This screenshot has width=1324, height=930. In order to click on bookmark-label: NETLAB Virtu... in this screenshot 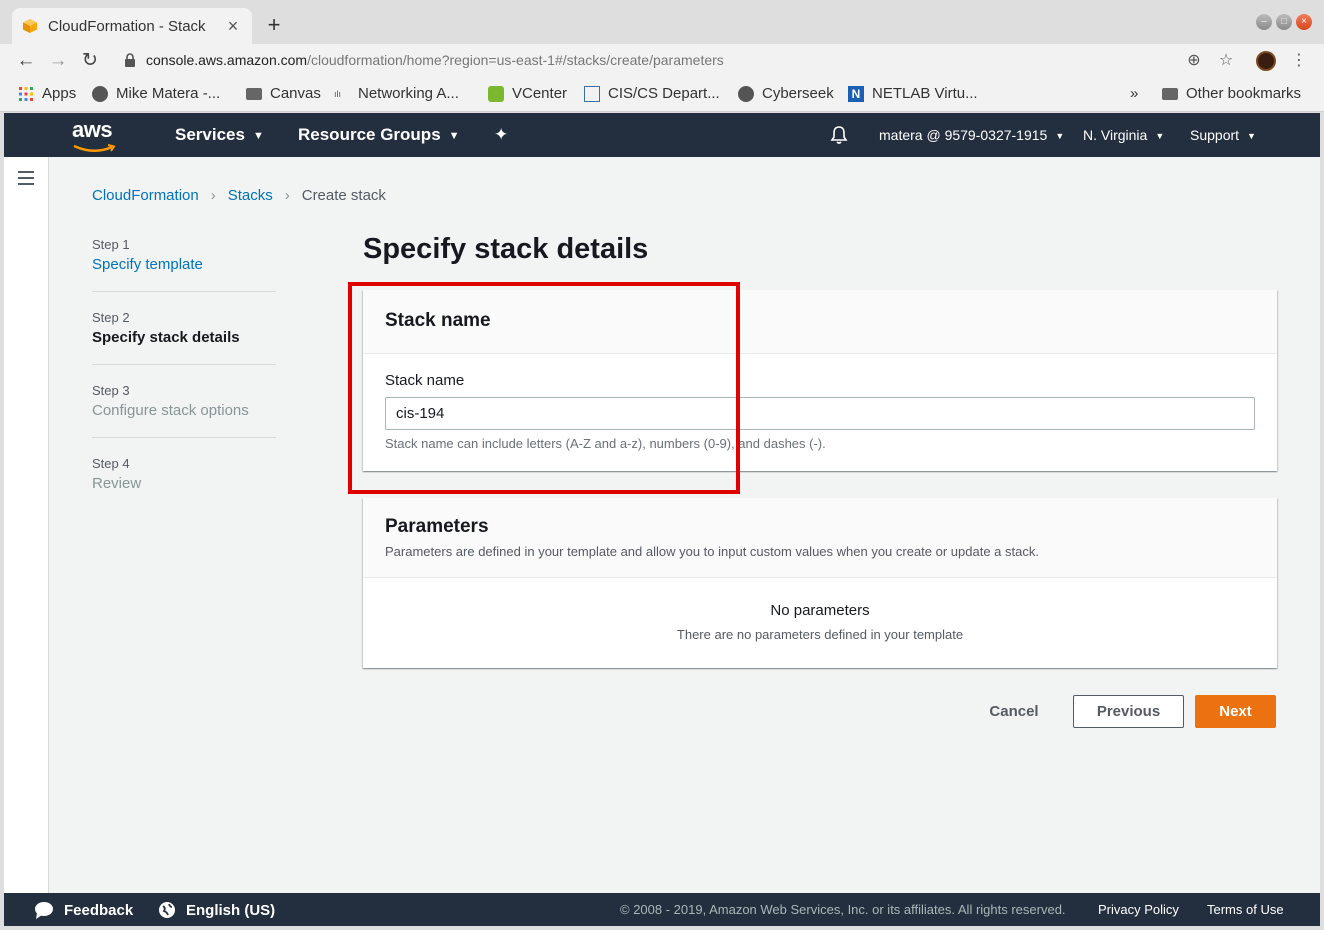, I will do `click(925, 93)`.